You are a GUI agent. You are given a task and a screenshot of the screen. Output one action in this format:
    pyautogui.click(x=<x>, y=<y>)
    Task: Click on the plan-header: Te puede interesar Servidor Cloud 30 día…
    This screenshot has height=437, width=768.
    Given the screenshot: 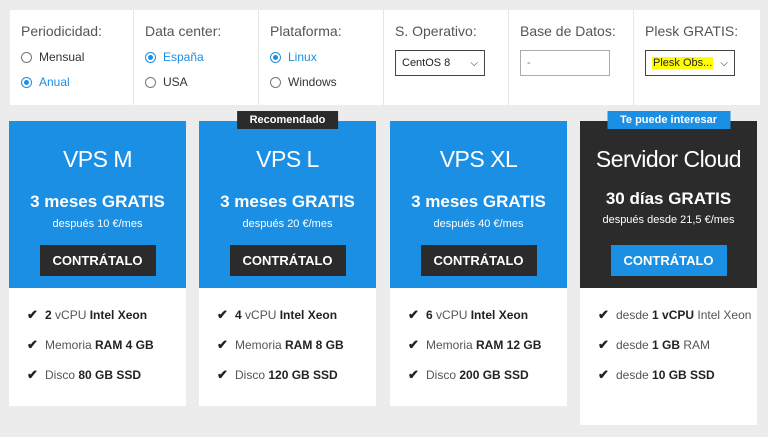 What is the action you would take?
    pyautogui.click(x=668, y=199)
    